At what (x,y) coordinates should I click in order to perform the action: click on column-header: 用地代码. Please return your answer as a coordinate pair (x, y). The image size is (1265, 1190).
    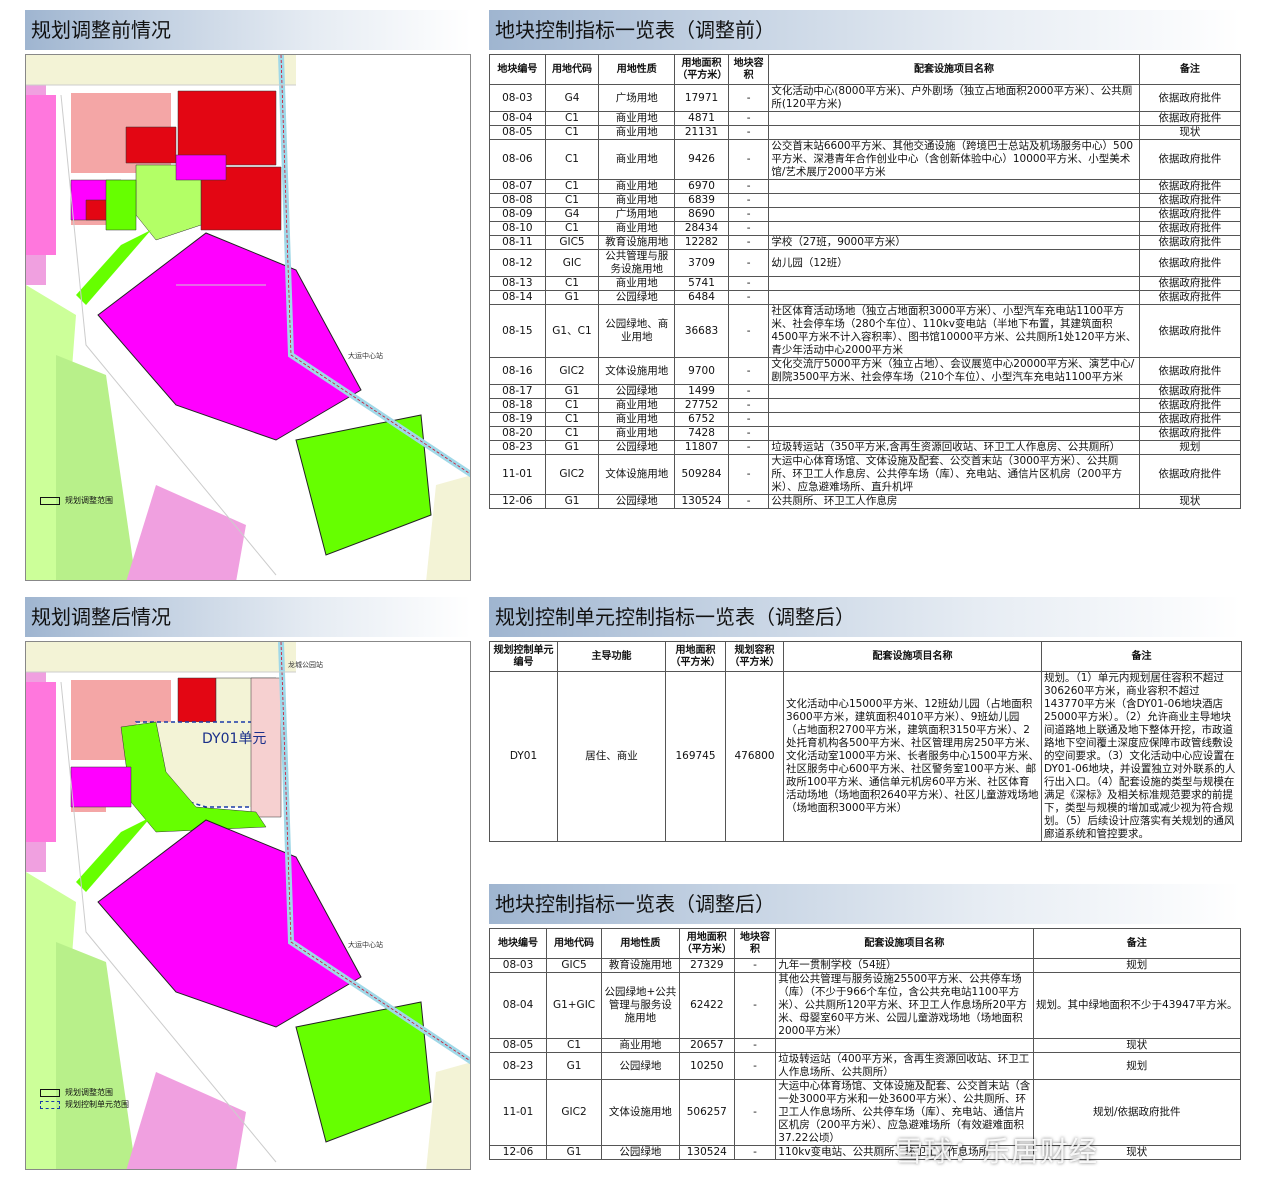
    Looking at the image, I should click on (572, 69).